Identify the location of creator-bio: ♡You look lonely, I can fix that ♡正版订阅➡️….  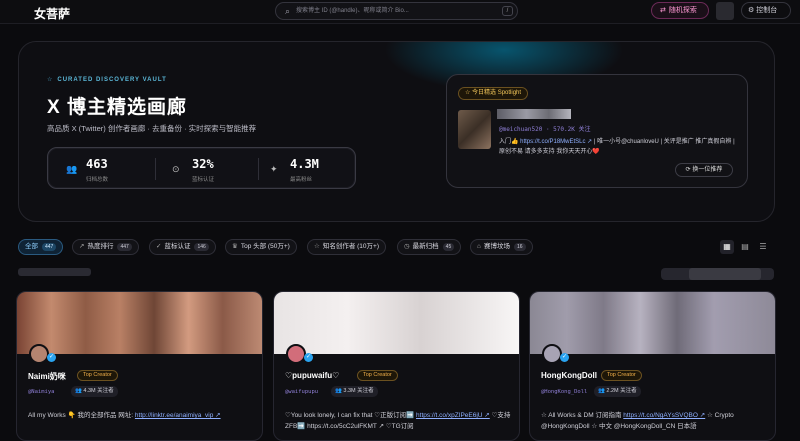
(399, 421).